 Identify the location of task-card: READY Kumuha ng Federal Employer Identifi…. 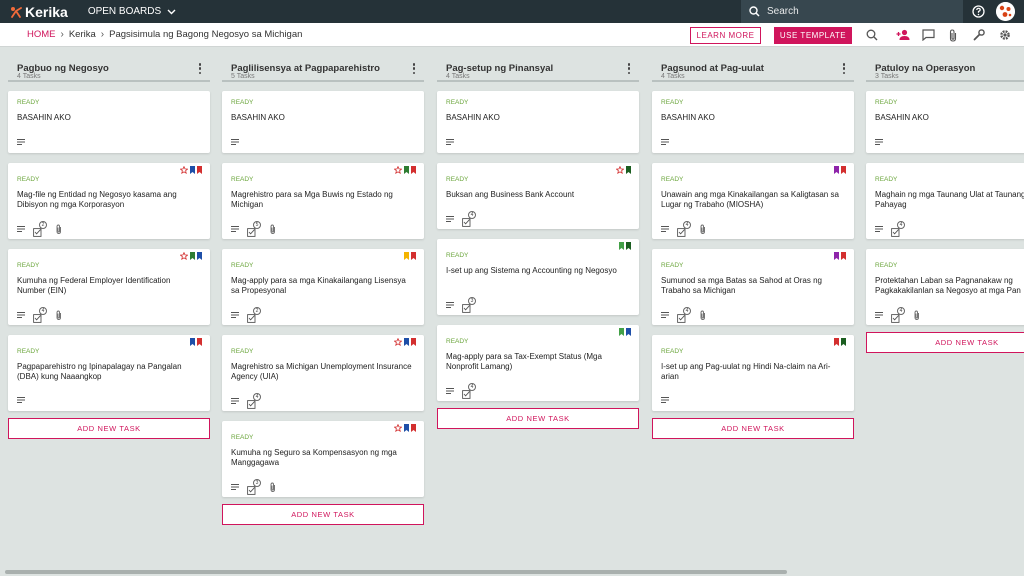
(109, 287).